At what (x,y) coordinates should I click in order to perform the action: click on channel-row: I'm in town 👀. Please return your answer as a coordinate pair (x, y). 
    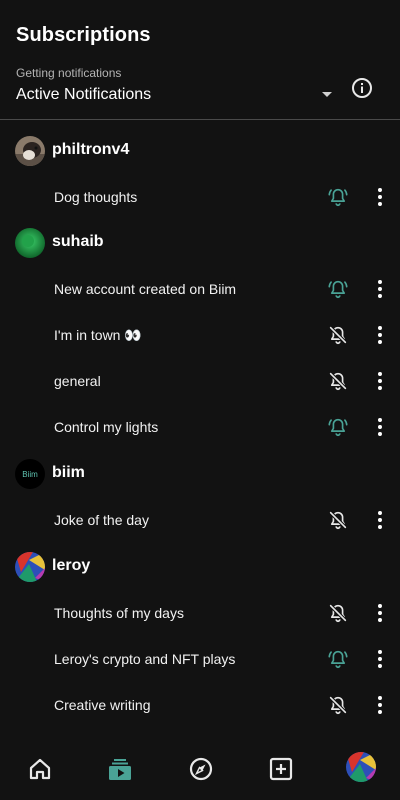
    Looking at the image, I should click on (200, 335).